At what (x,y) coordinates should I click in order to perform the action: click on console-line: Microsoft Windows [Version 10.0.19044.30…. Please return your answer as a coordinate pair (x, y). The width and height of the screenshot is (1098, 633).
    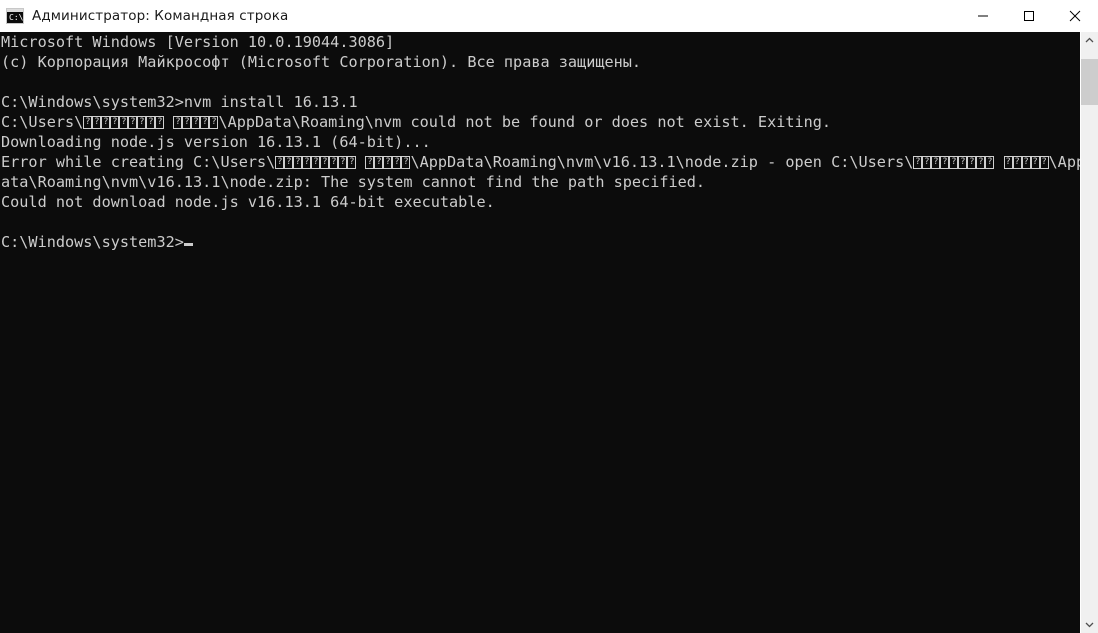
    Looking at the image, I should click on (198, 42).